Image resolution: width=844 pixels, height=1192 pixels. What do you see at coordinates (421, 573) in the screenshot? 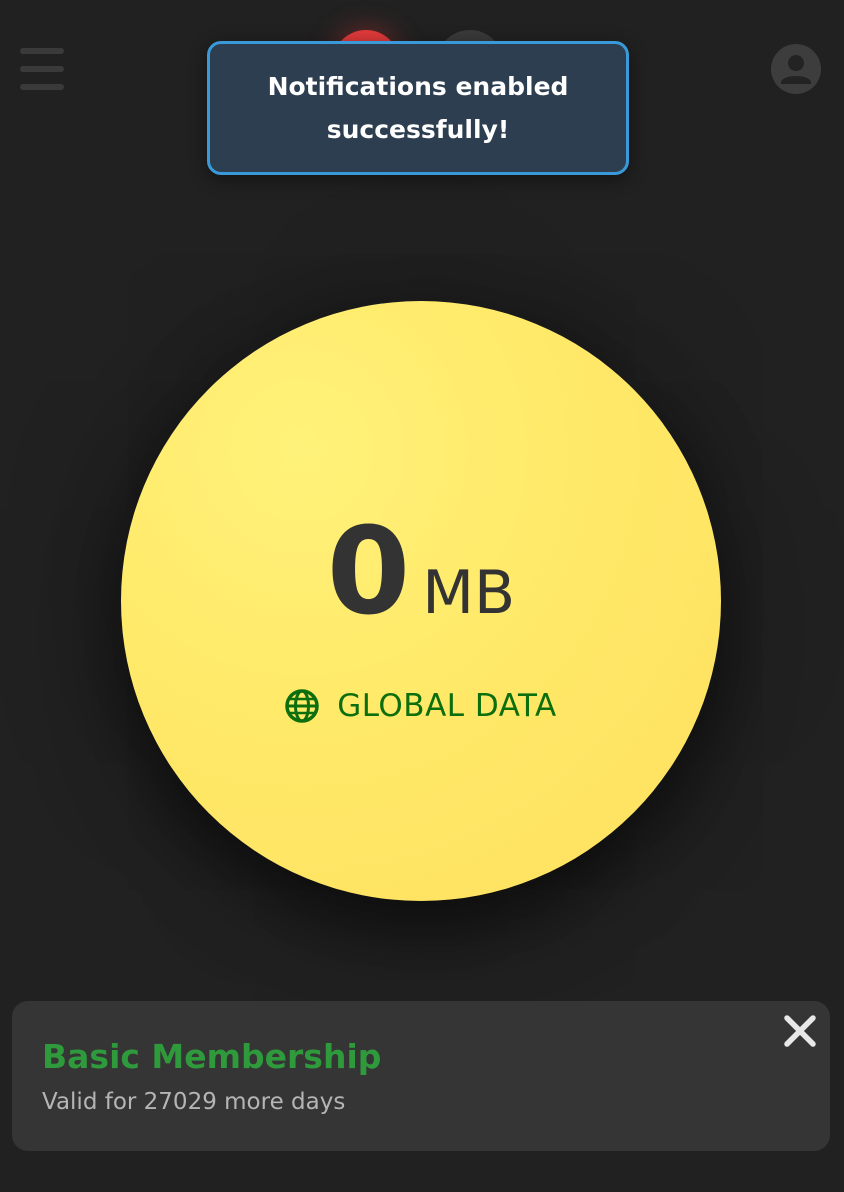
I see `data-value-row: 0 MB` at bounding box center [421, 573].